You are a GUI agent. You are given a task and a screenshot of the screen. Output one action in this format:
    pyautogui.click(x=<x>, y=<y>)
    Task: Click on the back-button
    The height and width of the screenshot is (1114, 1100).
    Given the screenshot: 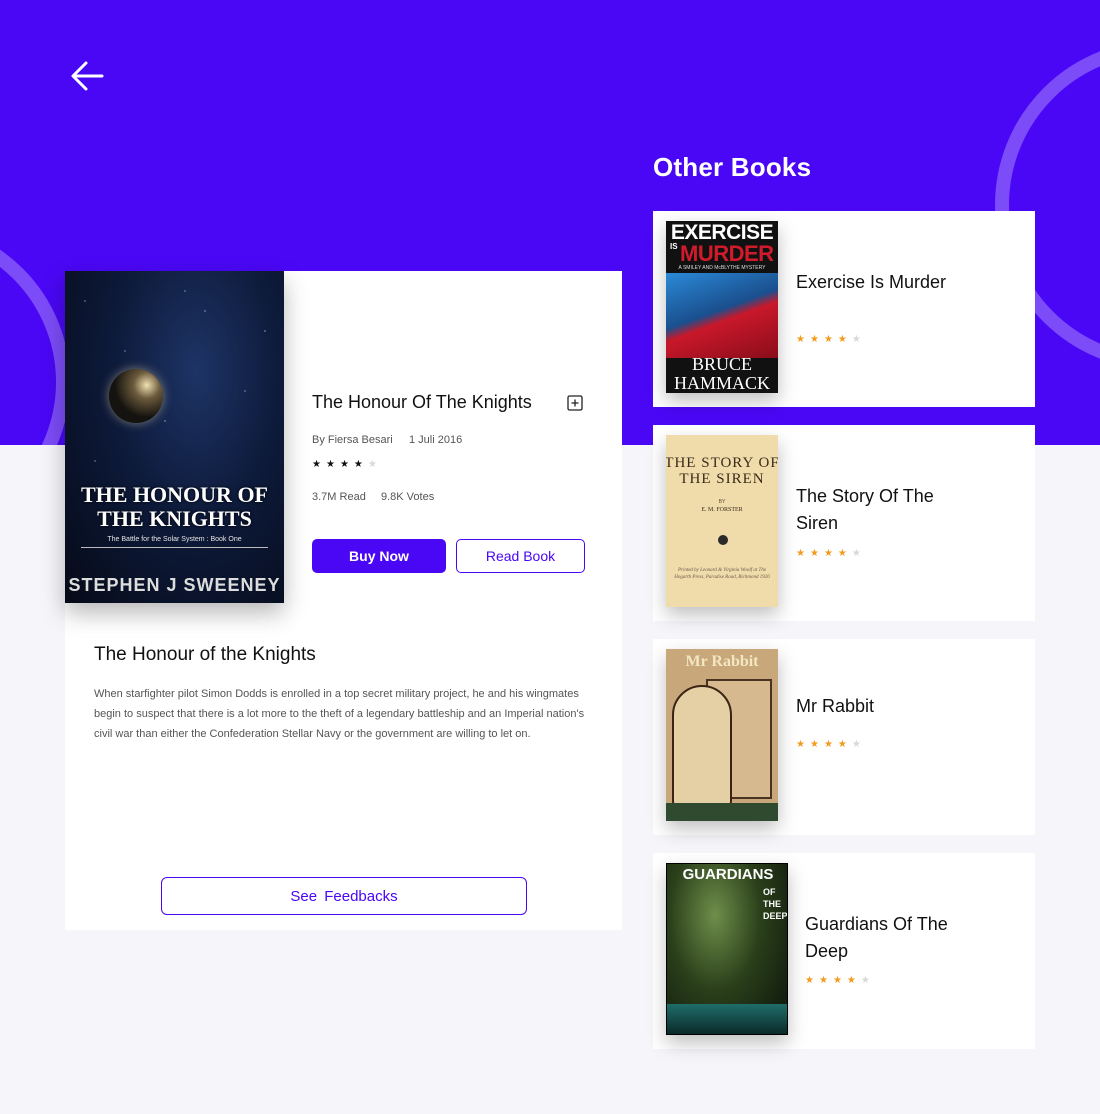 What is the action you would take?
    pyautogui.click(x=88, y=76)
    